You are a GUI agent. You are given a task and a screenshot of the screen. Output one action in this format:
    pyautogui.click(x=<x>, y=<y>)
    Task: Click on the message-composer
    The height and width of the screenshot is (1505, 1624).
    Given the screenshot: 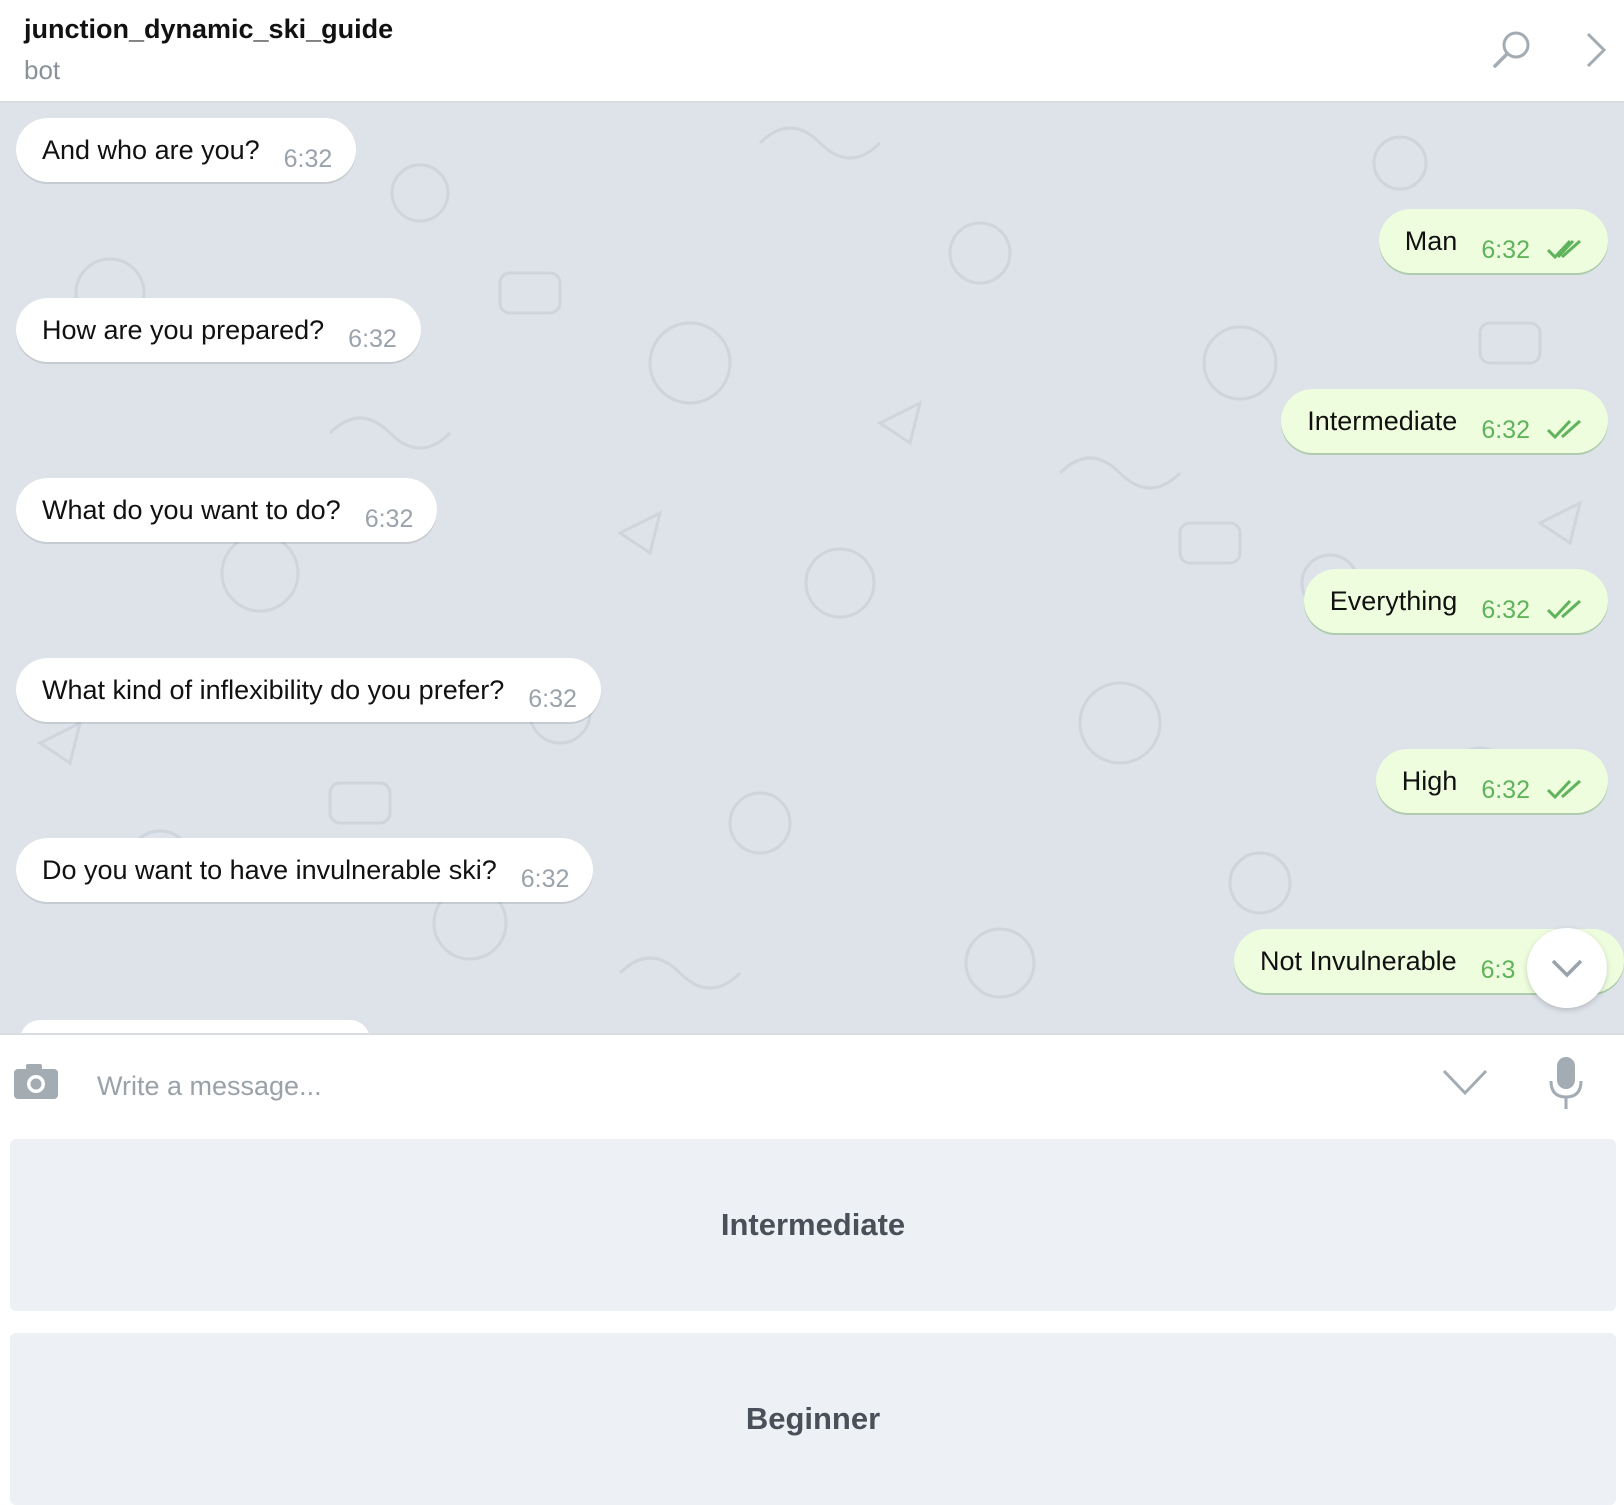 What is the action you would take?
    pyautogui.click(x=812, y=1084)
    